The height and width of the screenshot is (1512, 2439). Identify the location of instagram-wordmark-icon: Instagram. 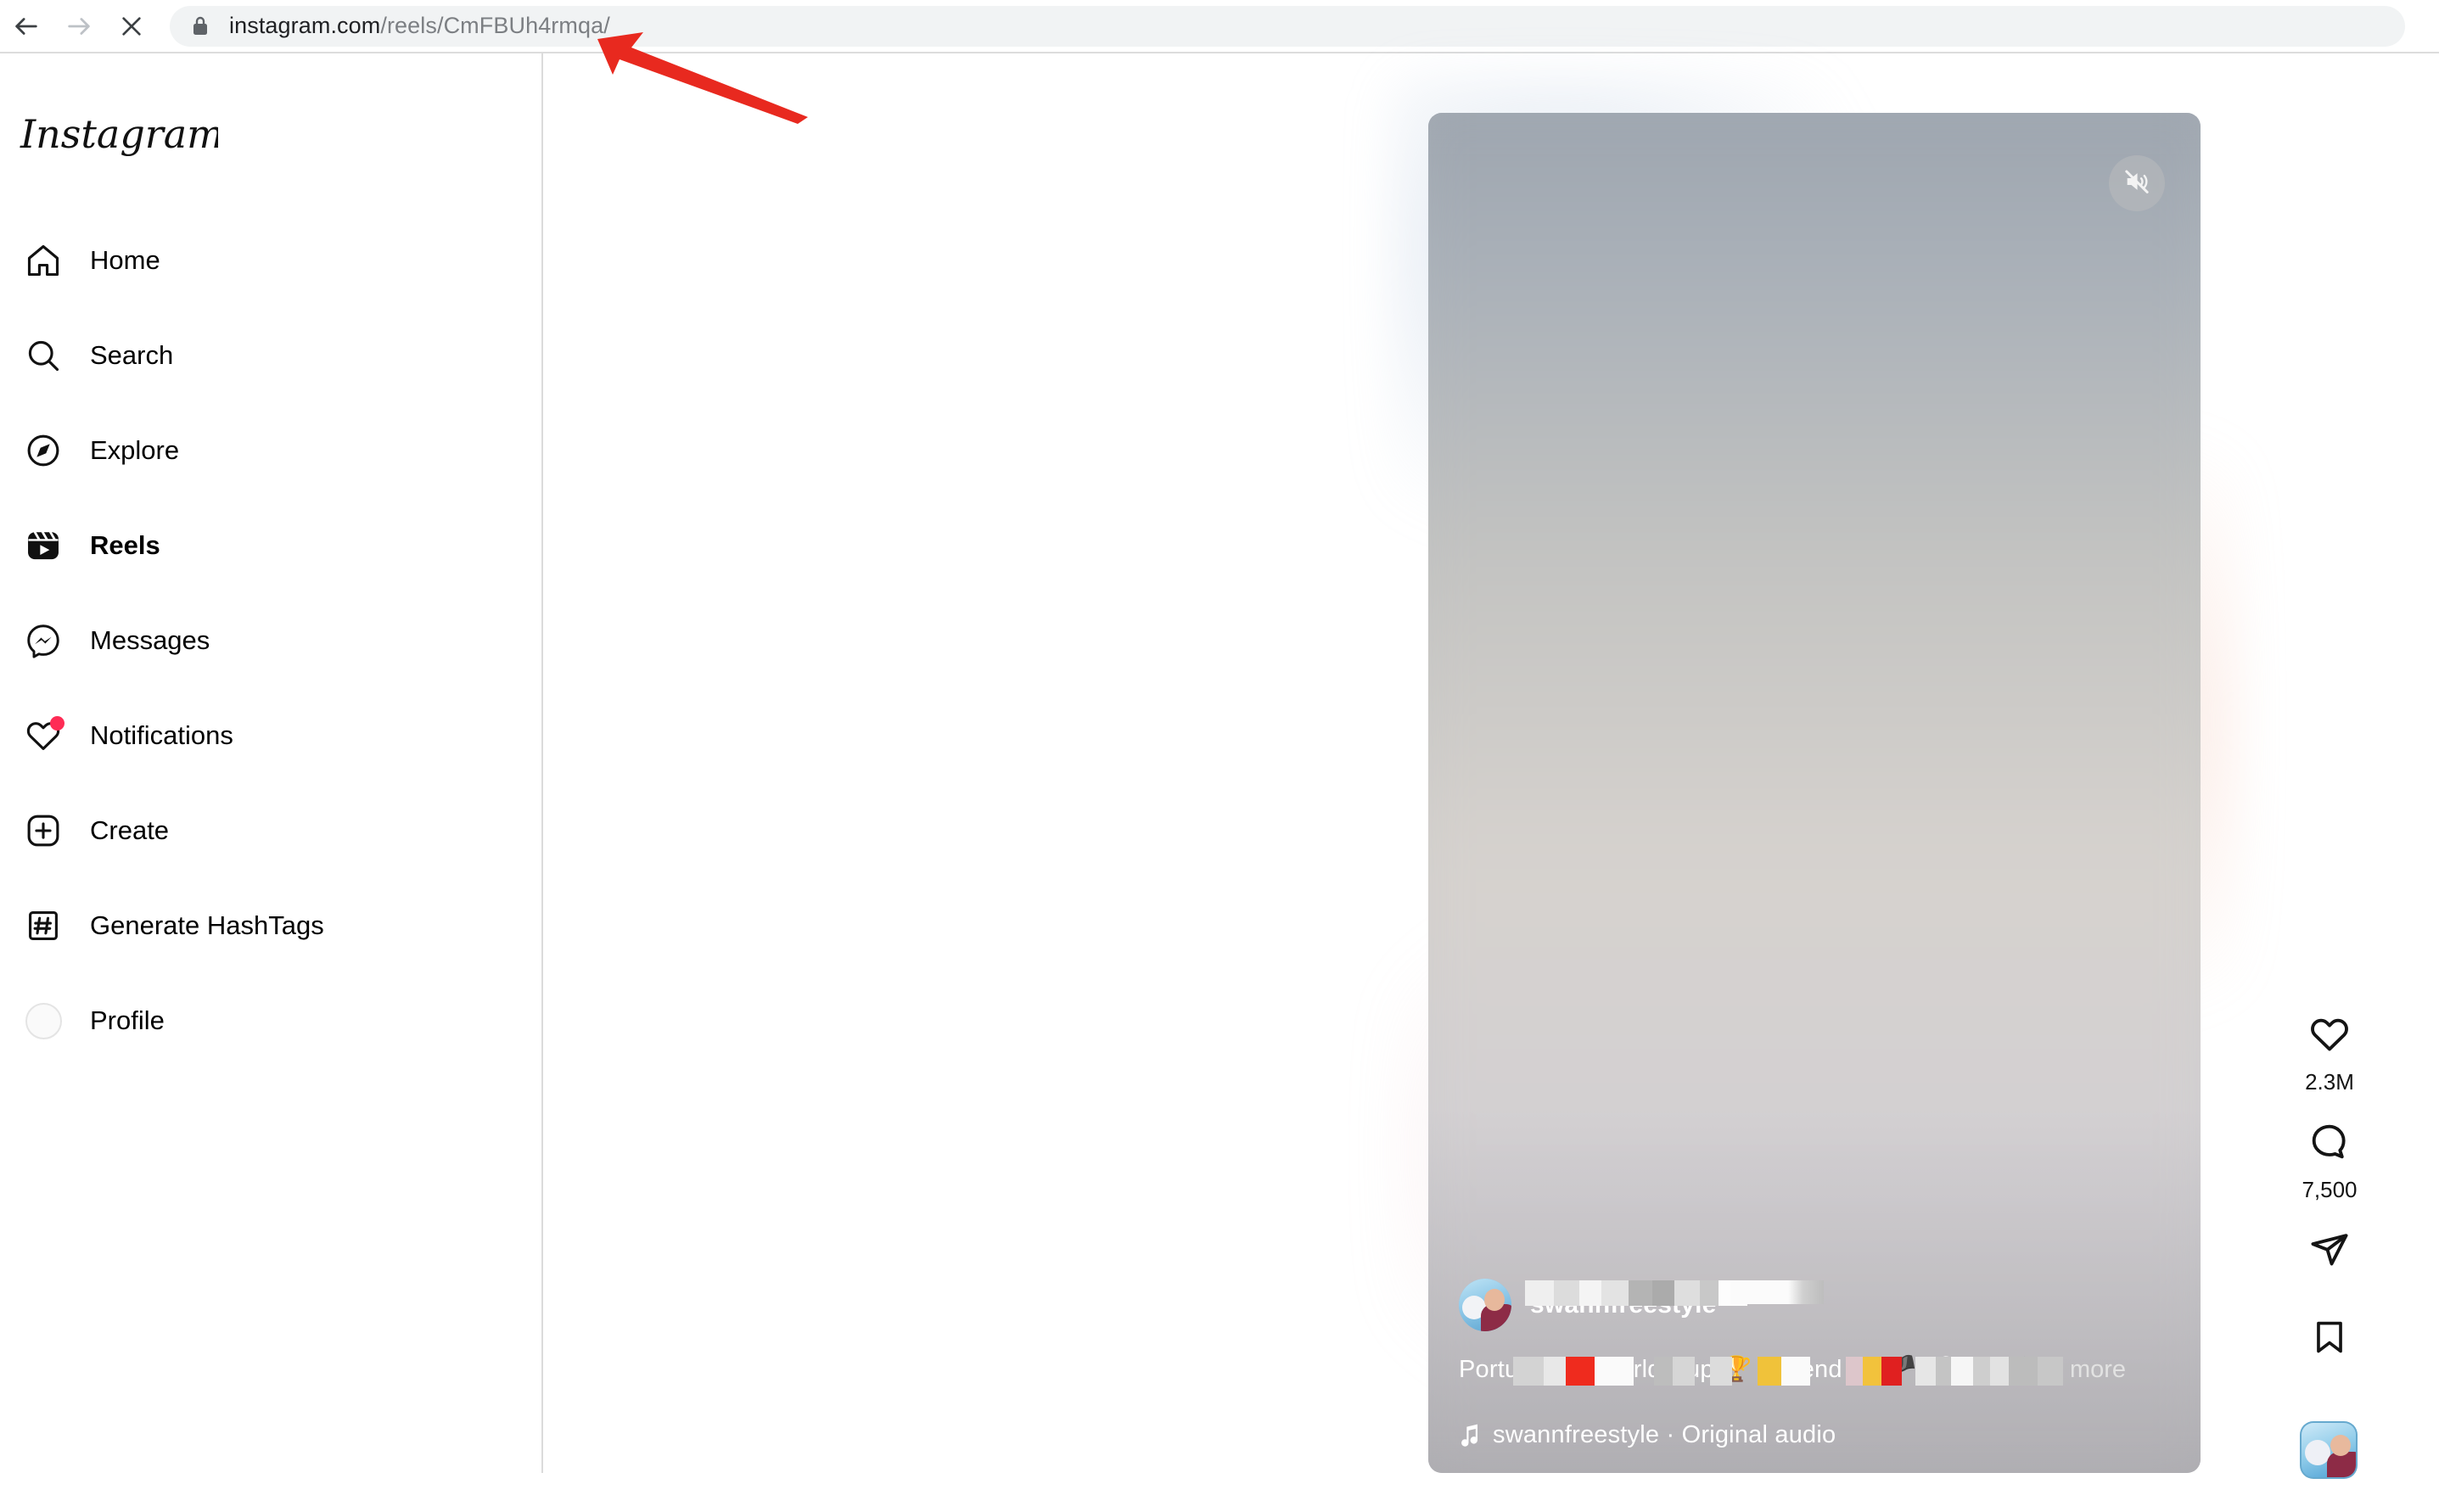
(119, 134).